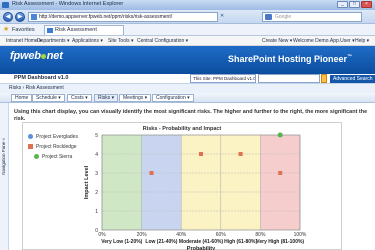 This screenshot has width=375, height=250. Describe the element at coordinates (161, 242) in the screenshot. I see `band-label: Low (21-40%)` at that location.